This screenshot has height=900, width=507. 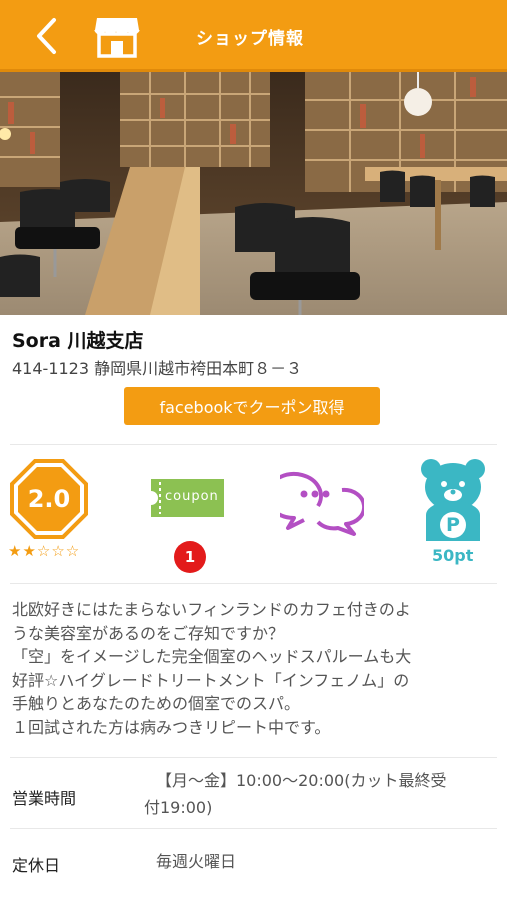 What do you see at coordinates (250, 39) in the screenshot?
I see `page-title: ショップ情報` at bounding box center [250, 39].